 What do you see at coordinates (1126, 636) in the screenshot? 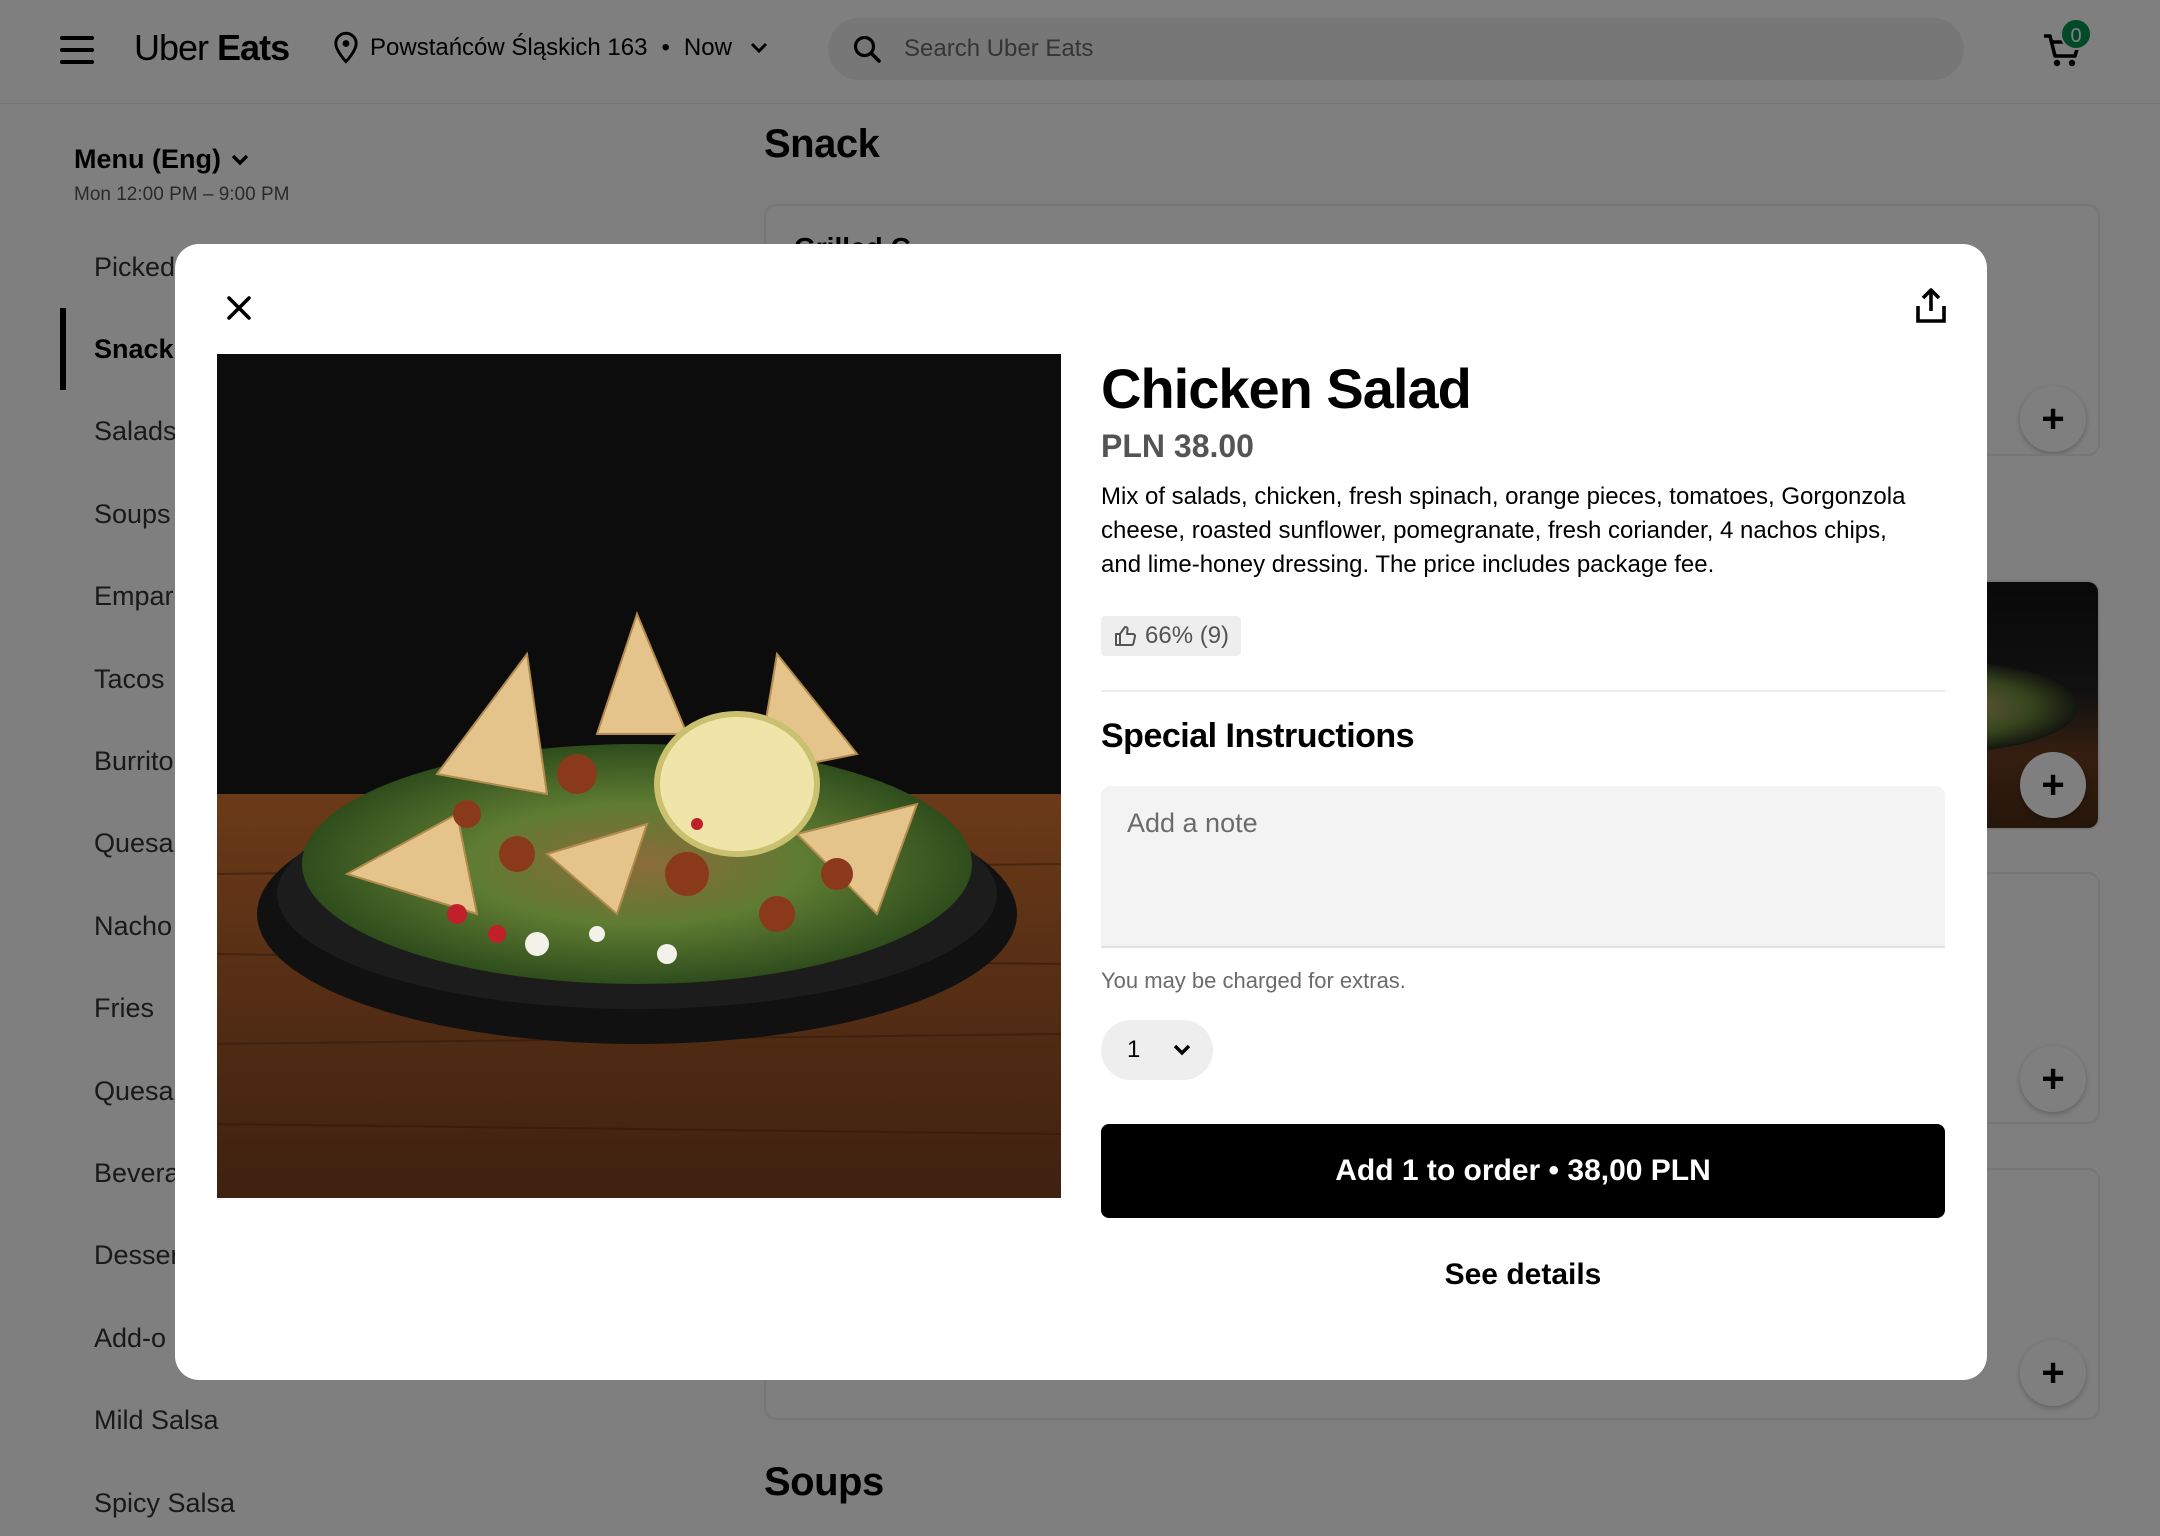
I see `thumbs-up-icon` at bounding box center [1126, 636].